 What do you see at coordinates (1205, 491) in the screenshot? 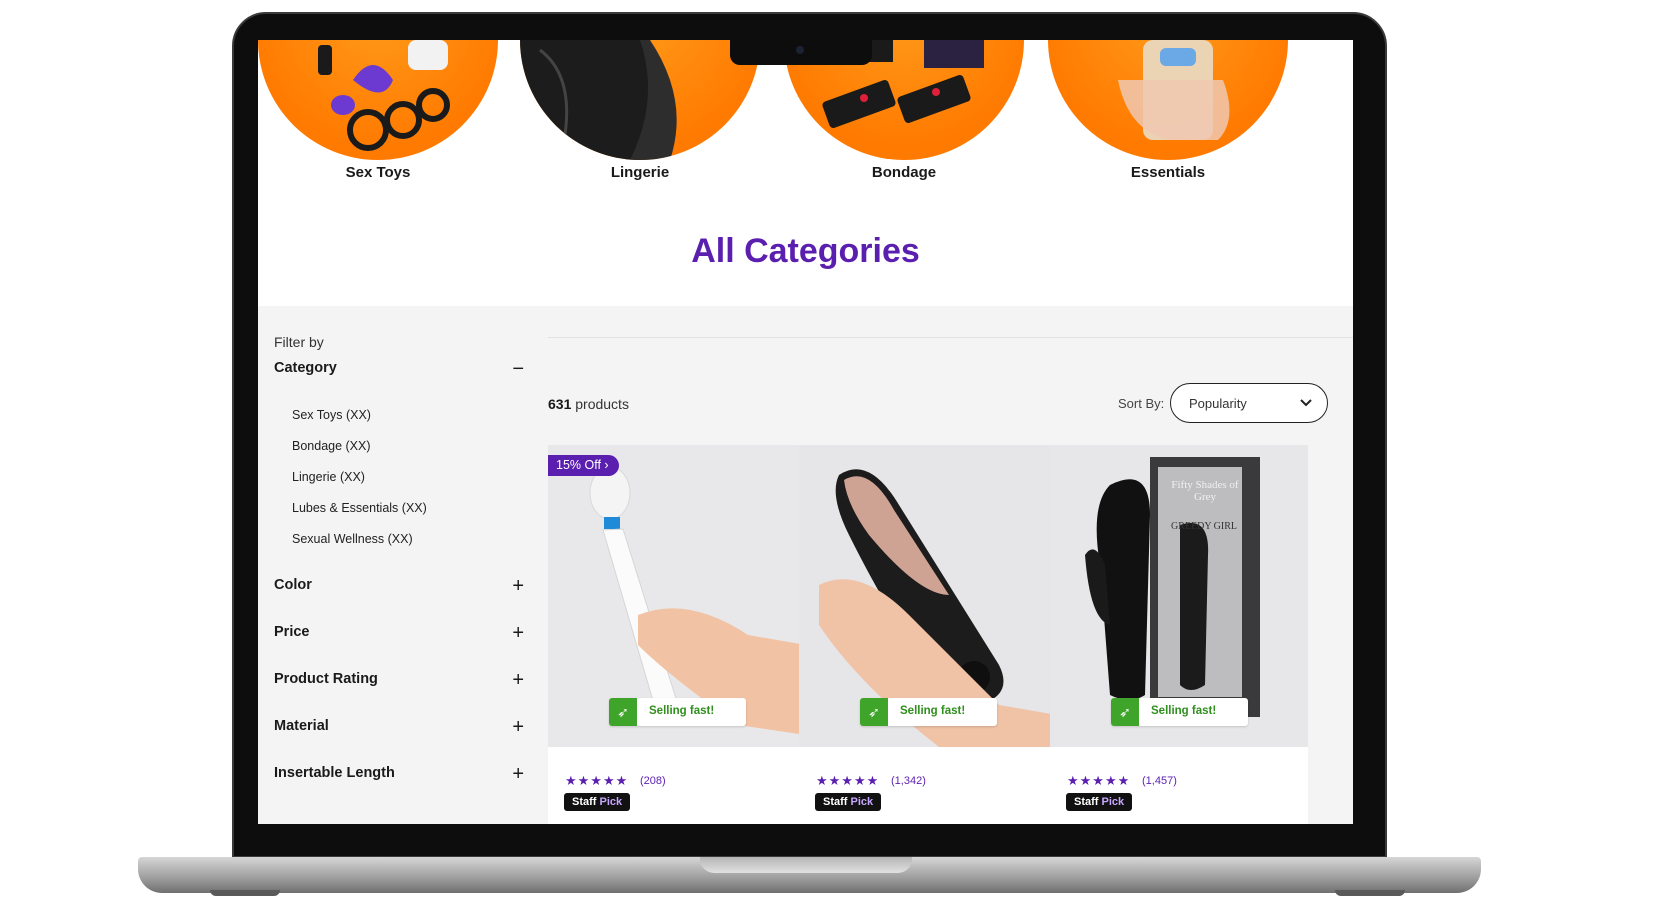
I see `box-text-brand: Fifty Shades of Grey` at bounding box center [1205, 491].